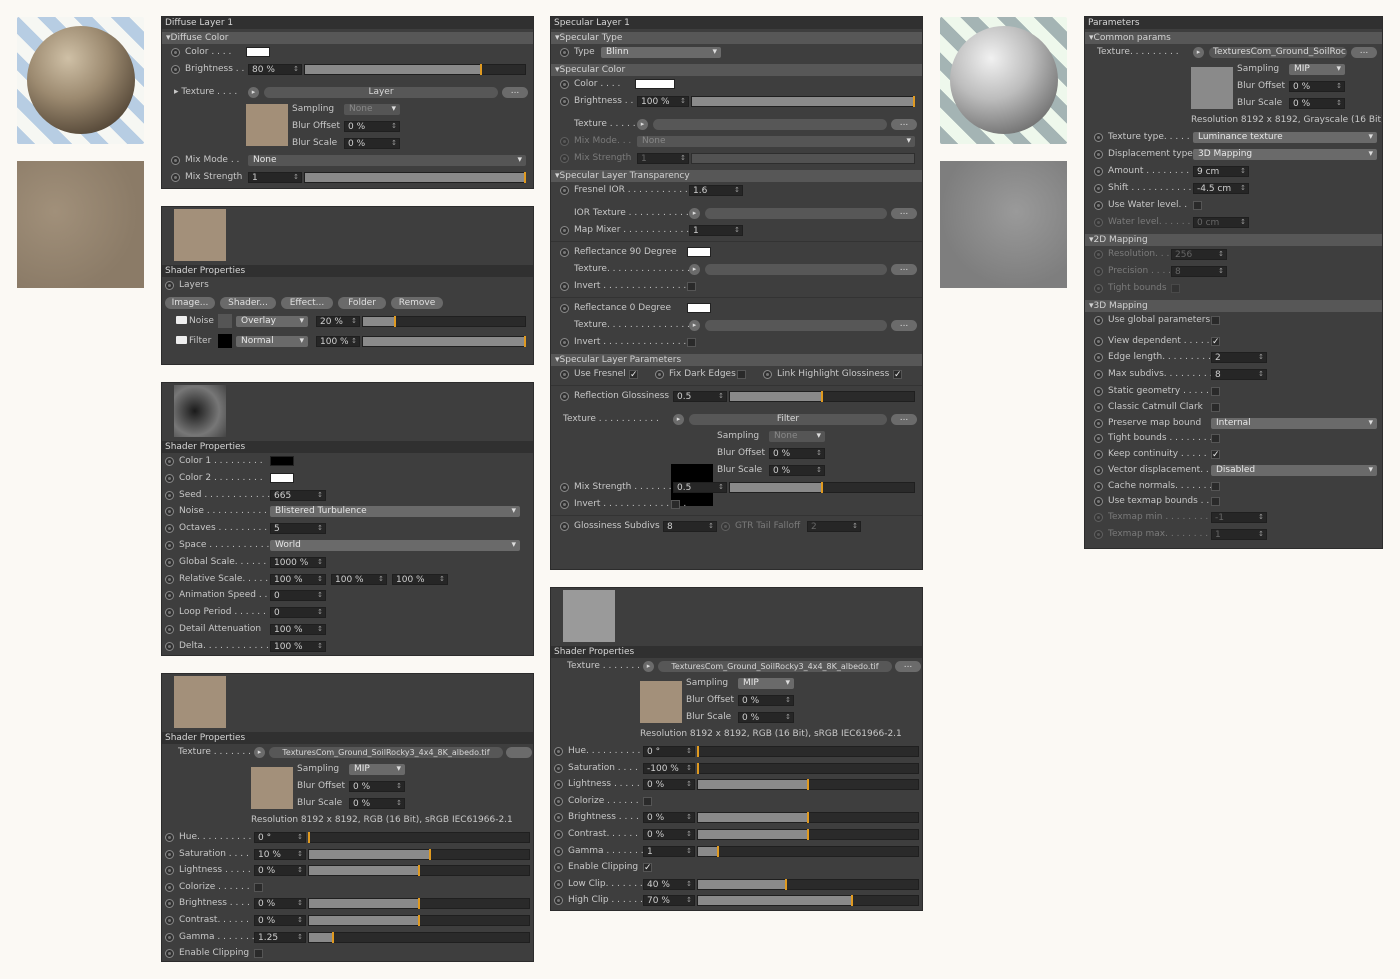 This screenshot has width=1400, height=979. What do you see at coordinates (444, 341) in the screenshot?
I see `filter-opacity-slider` at bounding box center [444, 341].